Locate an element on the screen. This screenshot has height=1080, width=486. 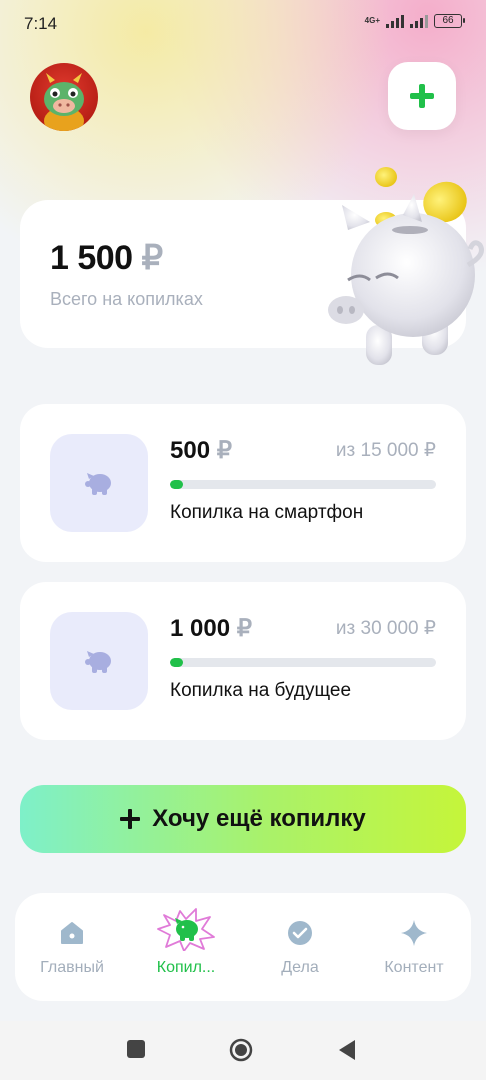
sparkle-icon is located at coordinates (414, 933).